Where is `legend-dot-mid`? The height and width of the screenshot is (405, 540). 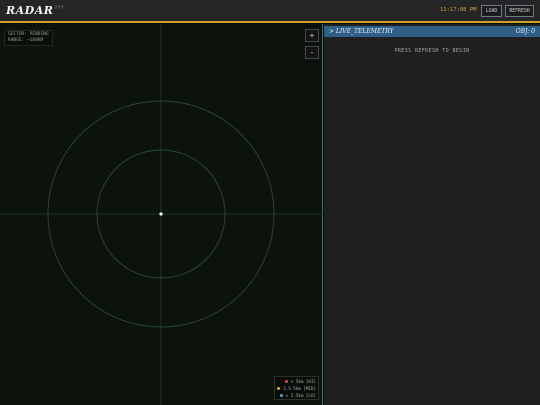 legend-dot-mid is located at coordinates (279, 388).